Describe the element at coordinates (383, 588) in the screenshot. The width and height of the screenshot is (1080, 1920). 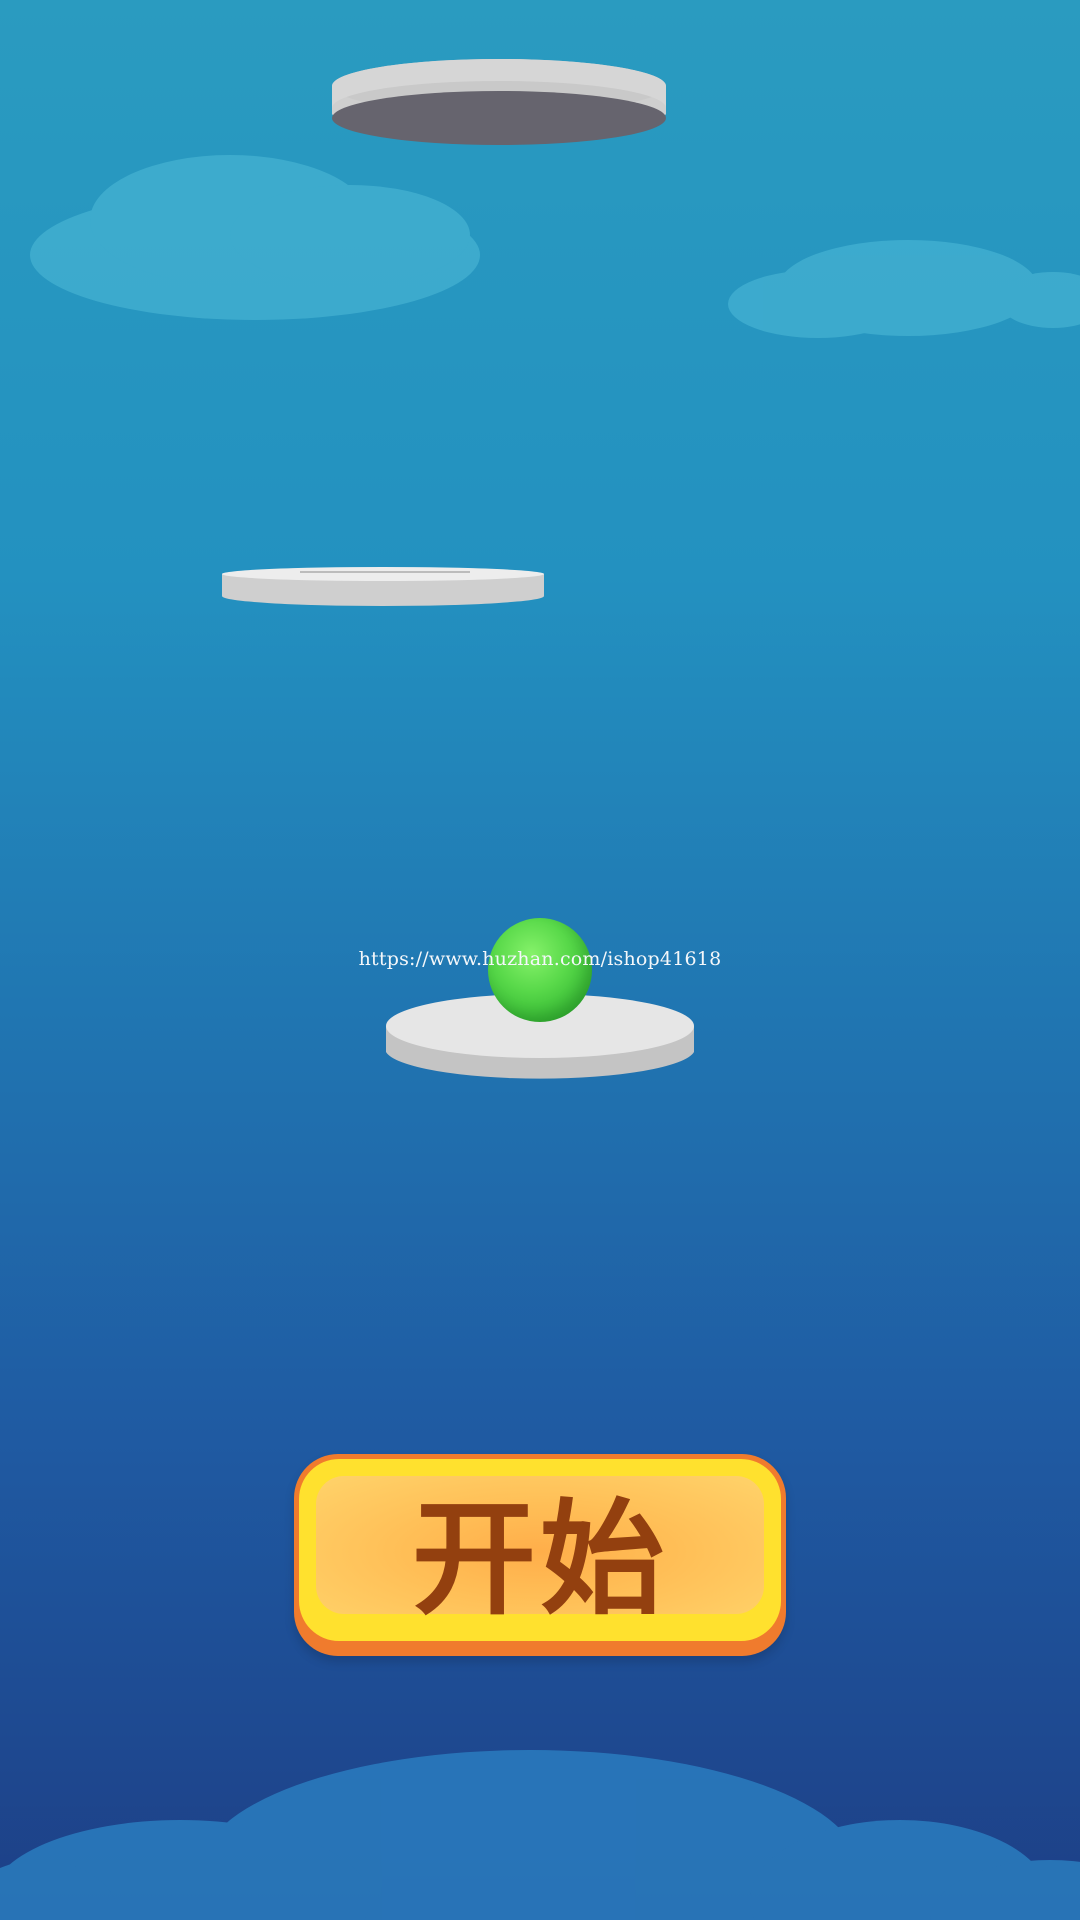
I see `platform-middle` at that location.